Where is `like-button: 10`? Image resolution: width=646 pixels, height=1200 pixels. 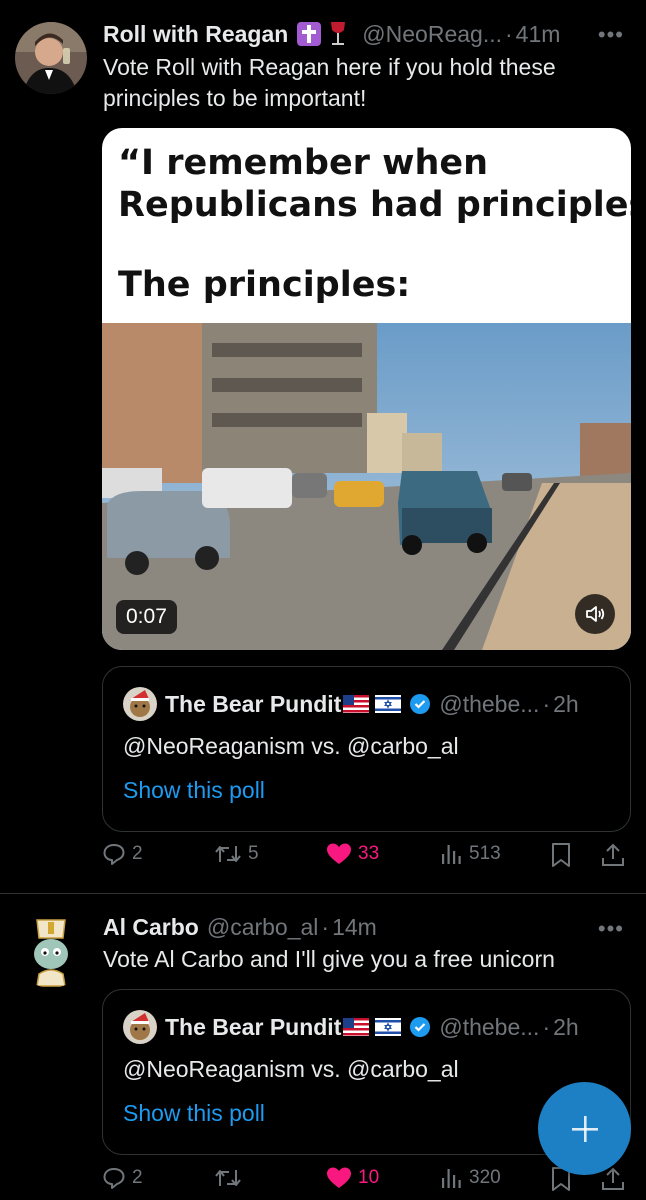
like-button: 10 is located at coordinates (352, 1178).